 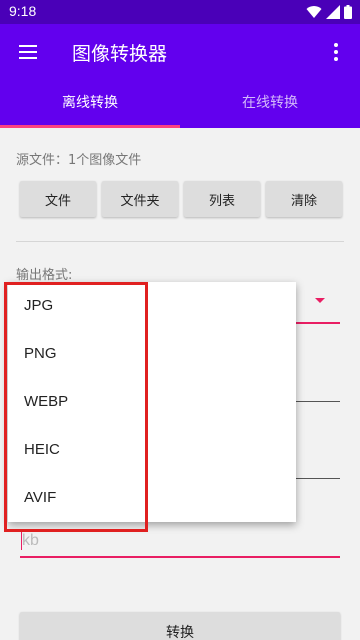 What do you see at coordinates (304, 199) in the screenshot?
I see `clear-button: 清除` at bounding box center [304, 199].